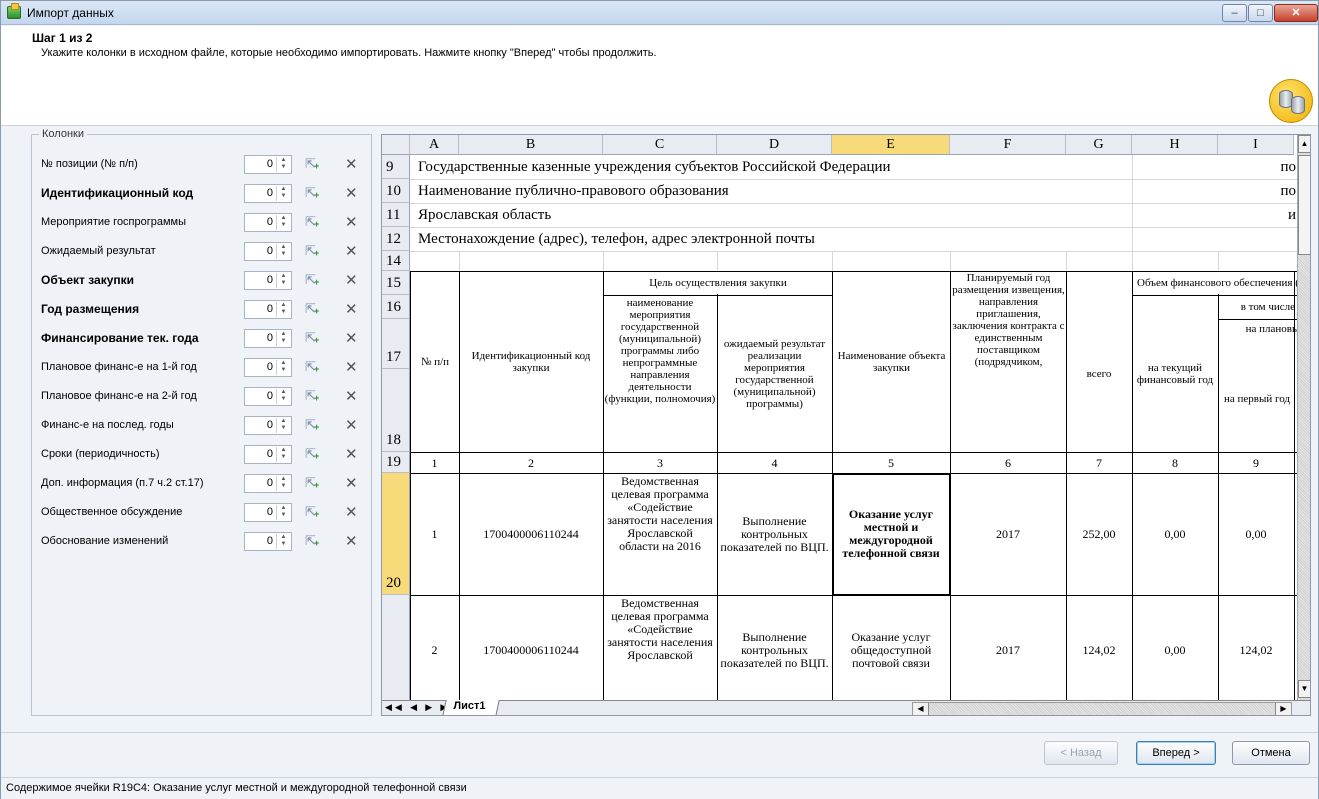 The image size is (1319, 799). Describe the element at coordinates (1296, 13) in the screenshot. I see `close-button: ✕` at that location.